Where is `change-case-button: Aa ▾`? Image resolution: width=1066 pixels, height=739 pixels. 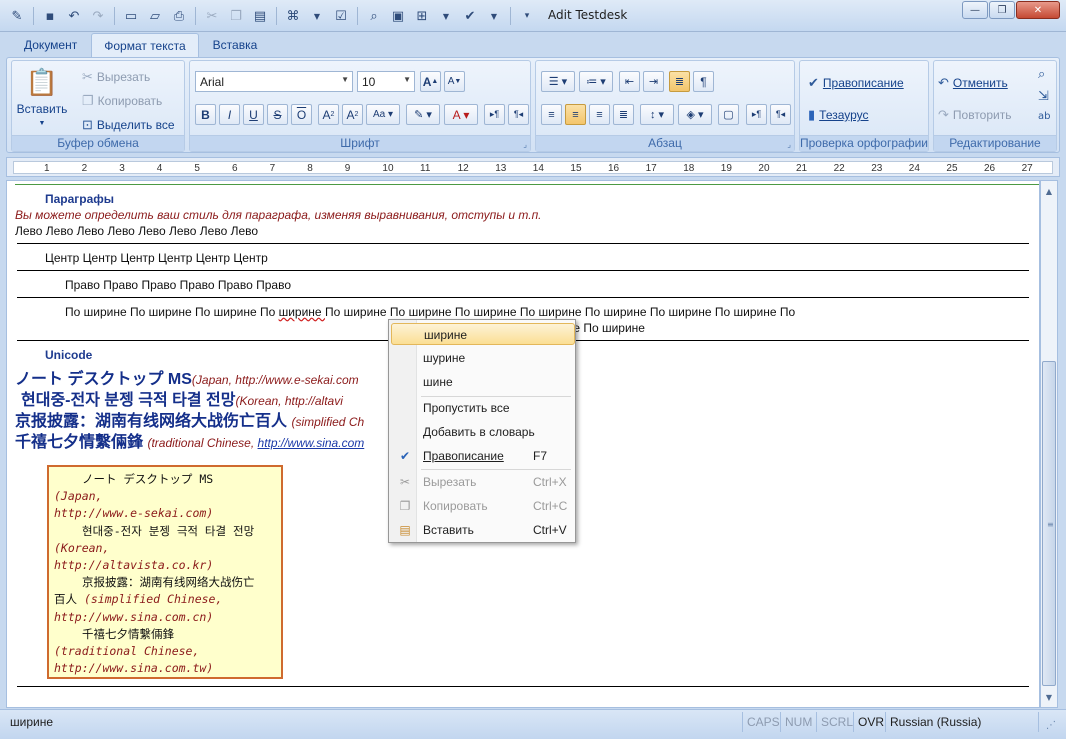
change-case-button: Aa ▾ is located at coordinates (383, 114).